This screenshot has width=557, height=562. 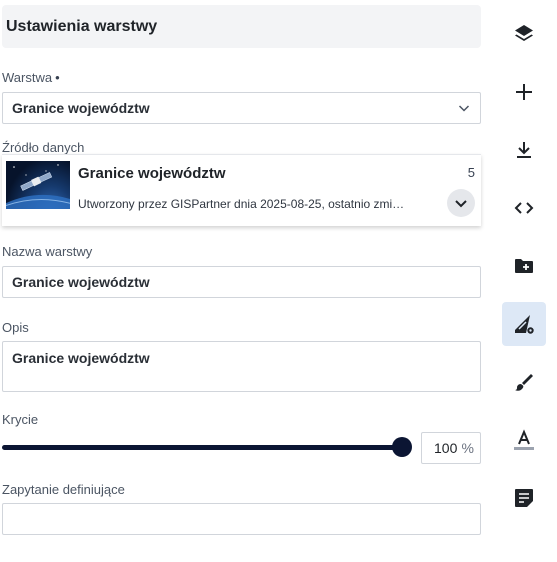 I want to click on data-source-thumbnail, so click(x=38, y=185).